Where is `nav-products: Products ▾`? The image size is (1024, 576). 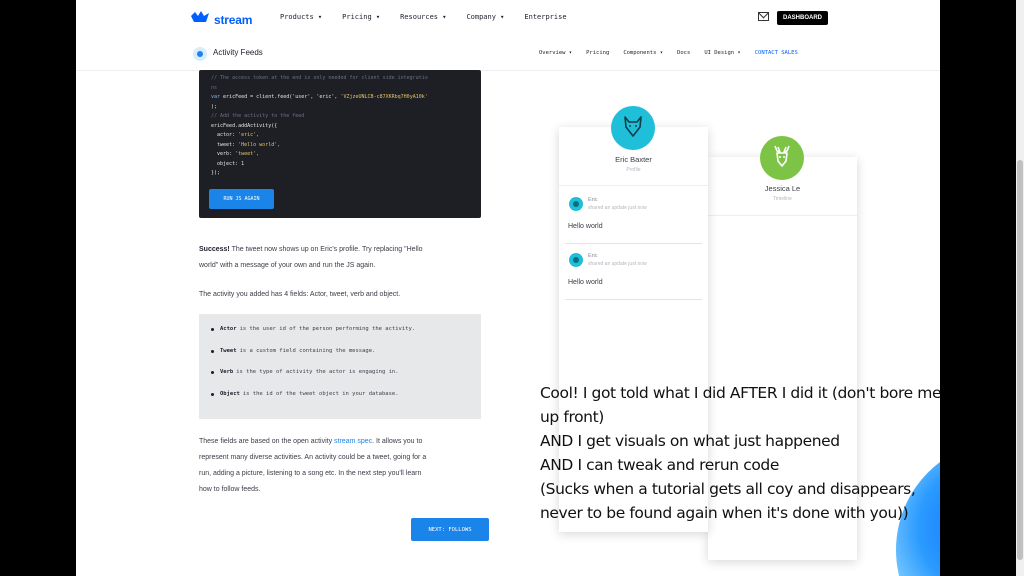 nav-products: Products ▾ is located at coordinates (301, 17).